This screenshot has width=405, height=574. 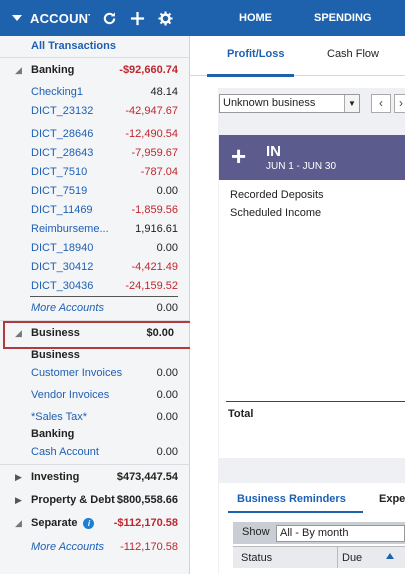 I want to click on customer-invoices-value: 0.00, so click(x=167, y=373).